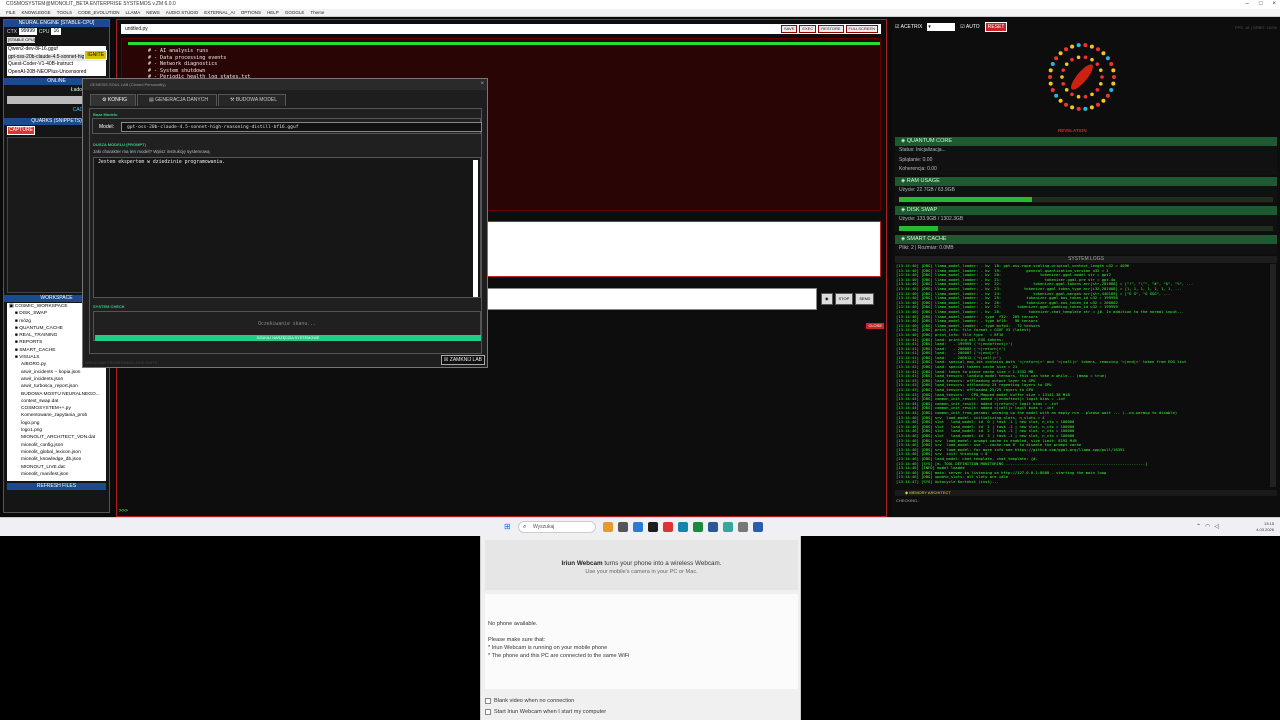 This screenshot has height=720, width=1280. I want to click on quantum-core-header: ◈ QUANTUM CORE, so click(1086, 141).